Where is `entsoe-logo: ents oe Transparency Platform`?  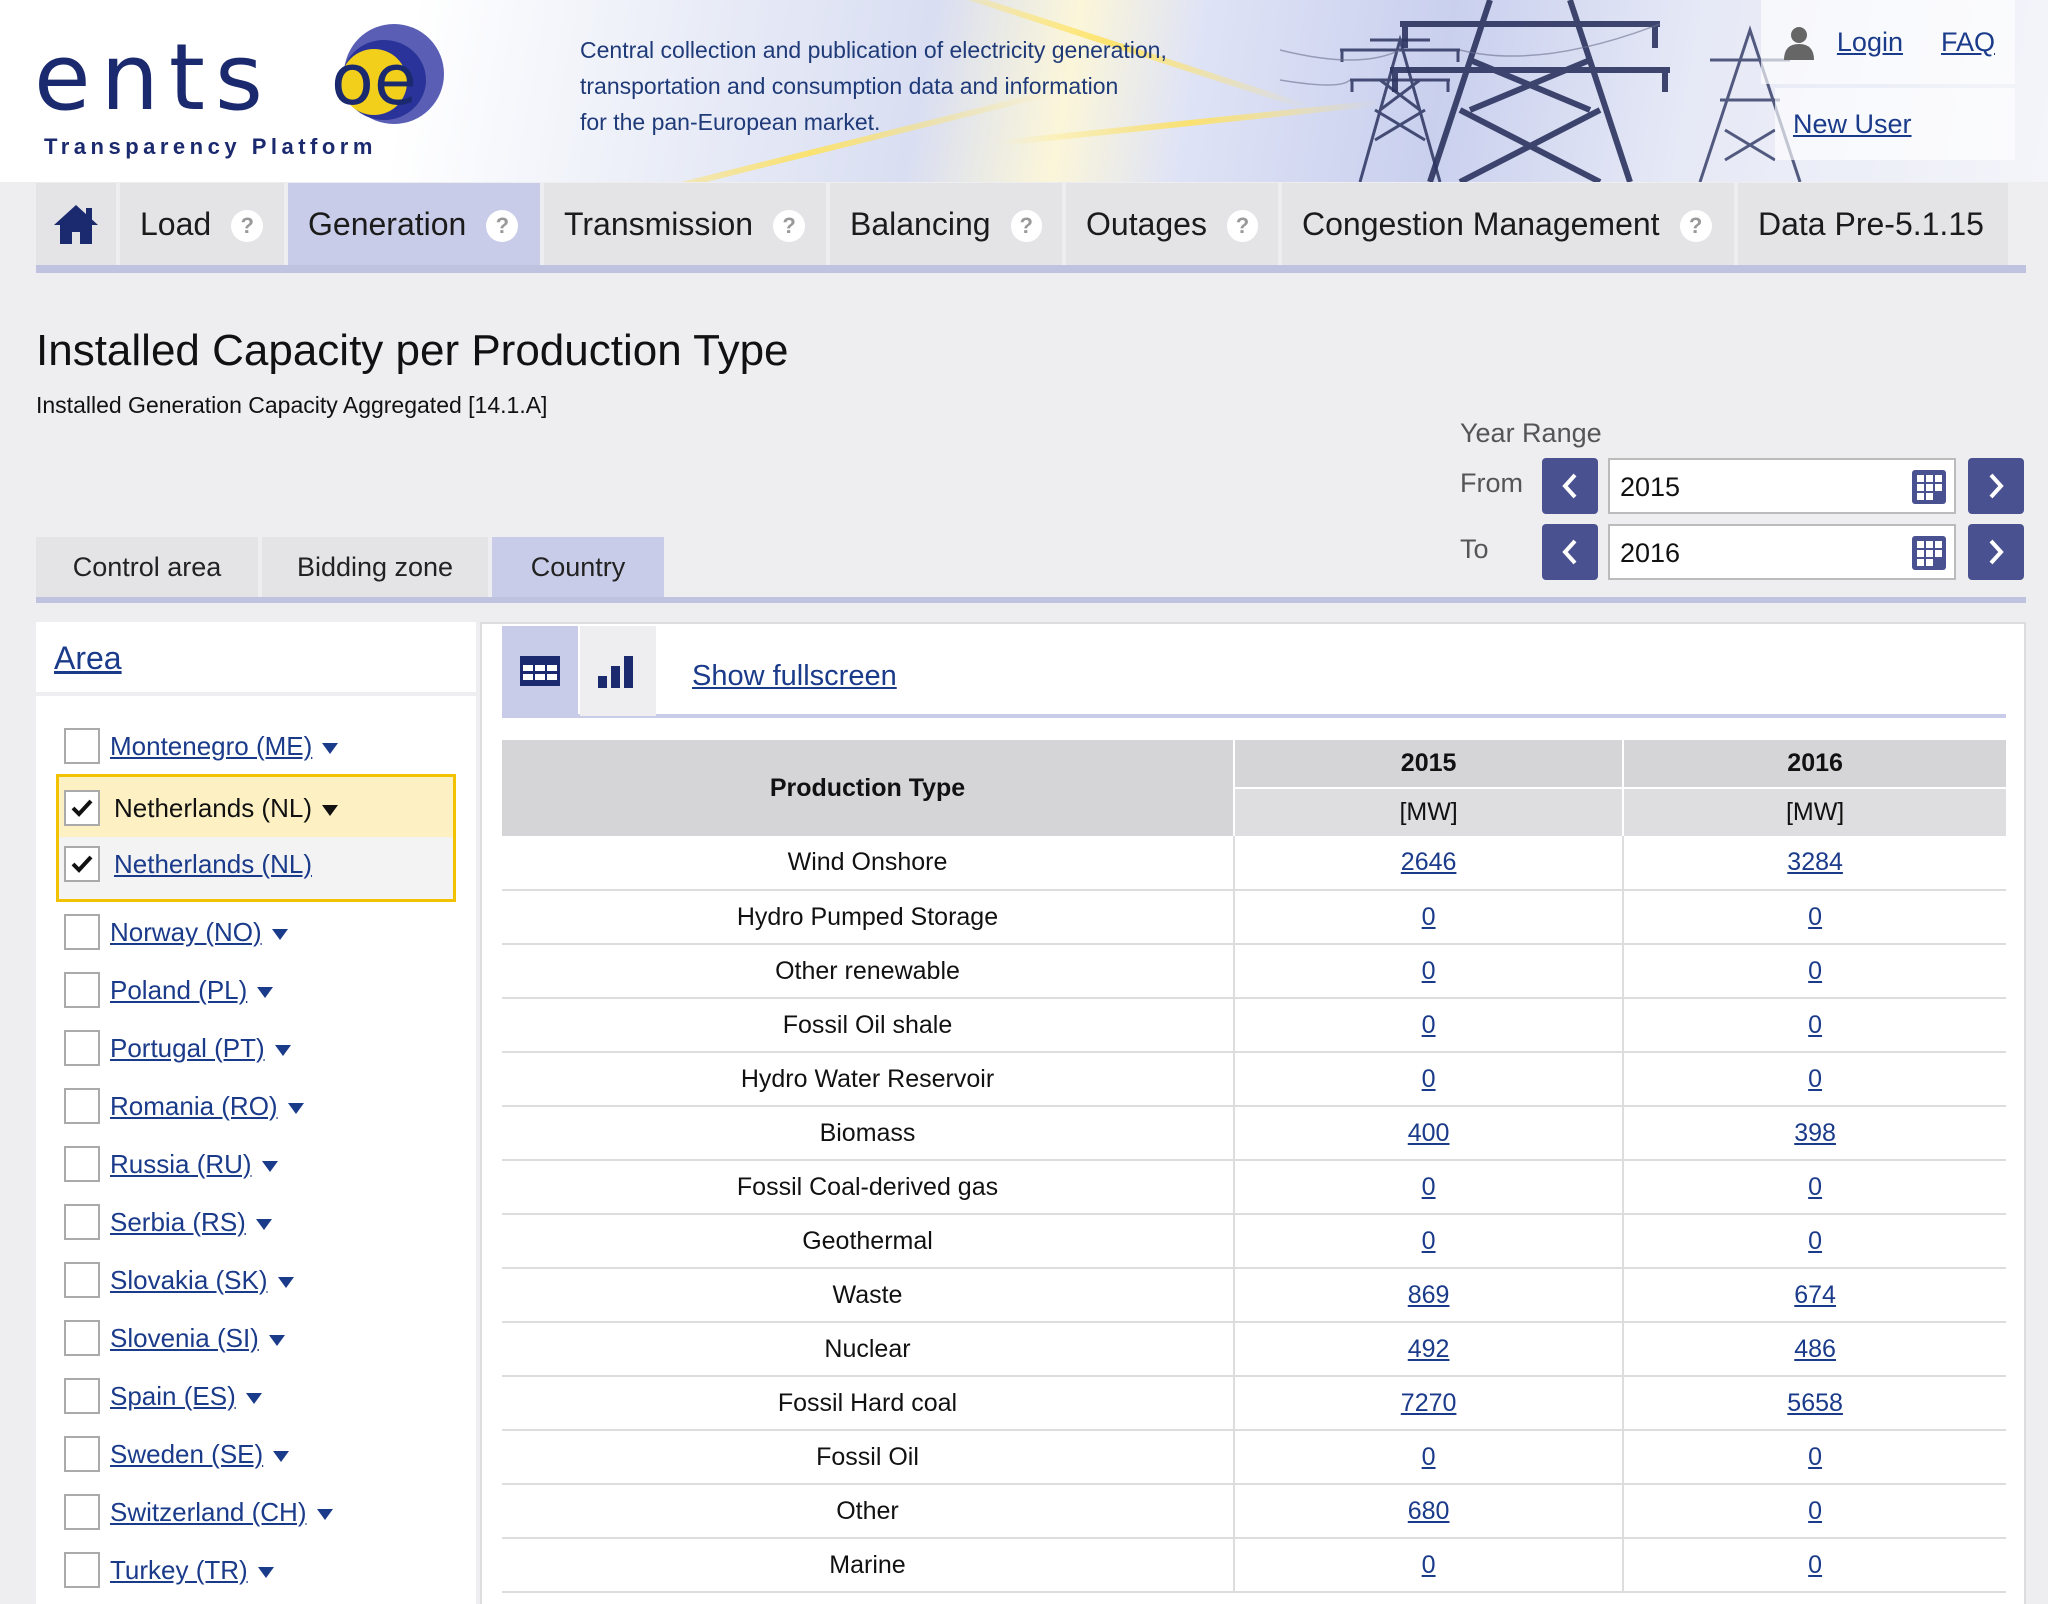
entsoe-logo: ents oe Transparency Platform is located at coordinates (239, 92).